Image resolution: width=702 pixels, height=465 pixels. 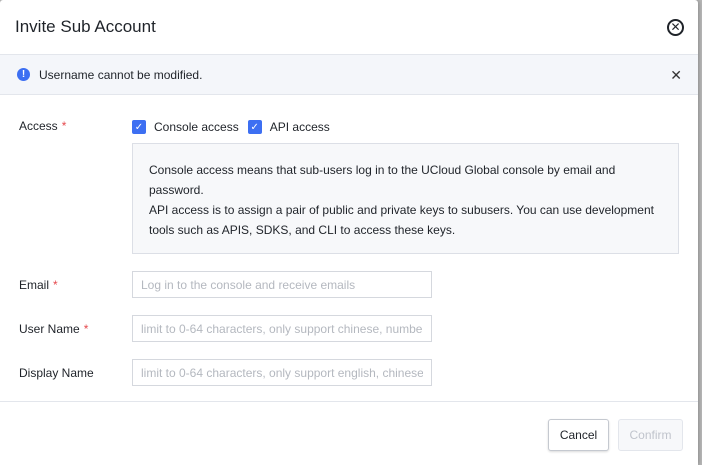 I want to click on info-icon: !, so click(x=23, y=74).